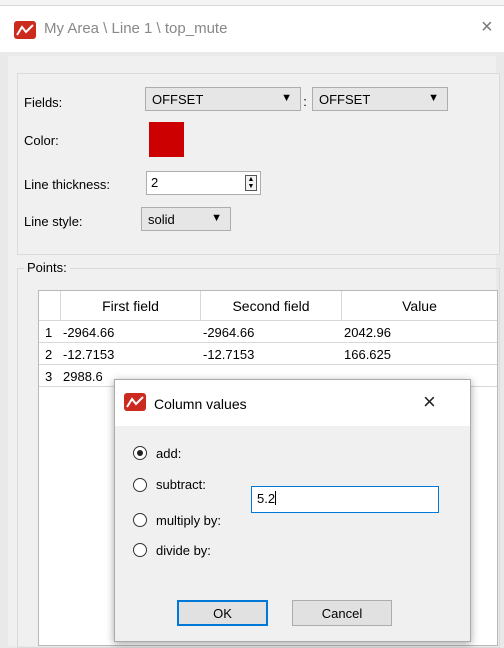  What do you see at coordinates (155, 182) in the screenshot?
I see `thickness-value: 2` at bounding box center [155, 182].